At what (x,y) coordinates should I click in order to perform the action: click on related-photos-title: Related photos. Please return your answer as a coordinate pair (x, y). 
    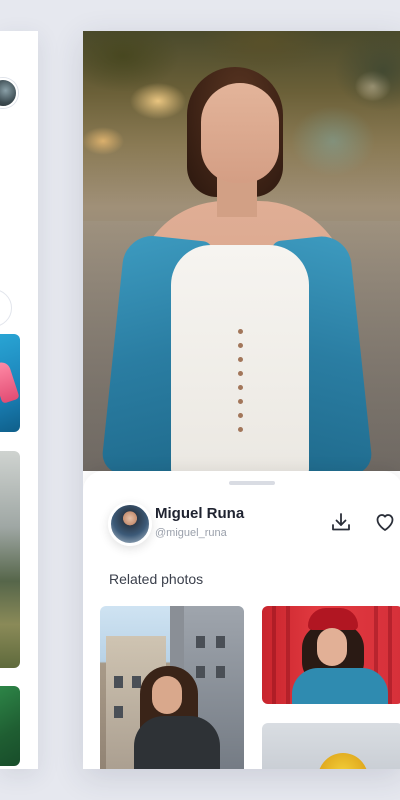
    Looking at the image, I should click on (156, 579).